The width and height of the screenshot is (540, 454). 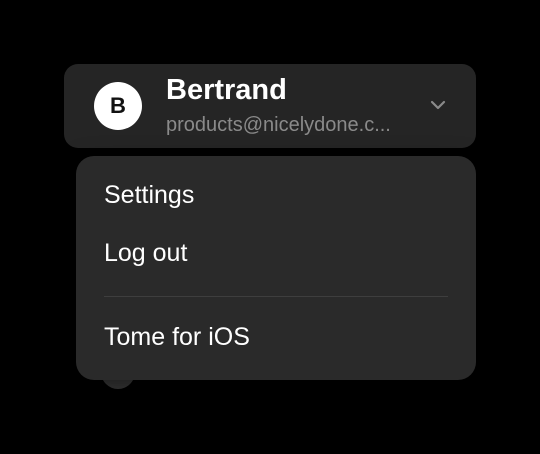 I want to click on avatar-initial: B, so click(x=118, y=105).